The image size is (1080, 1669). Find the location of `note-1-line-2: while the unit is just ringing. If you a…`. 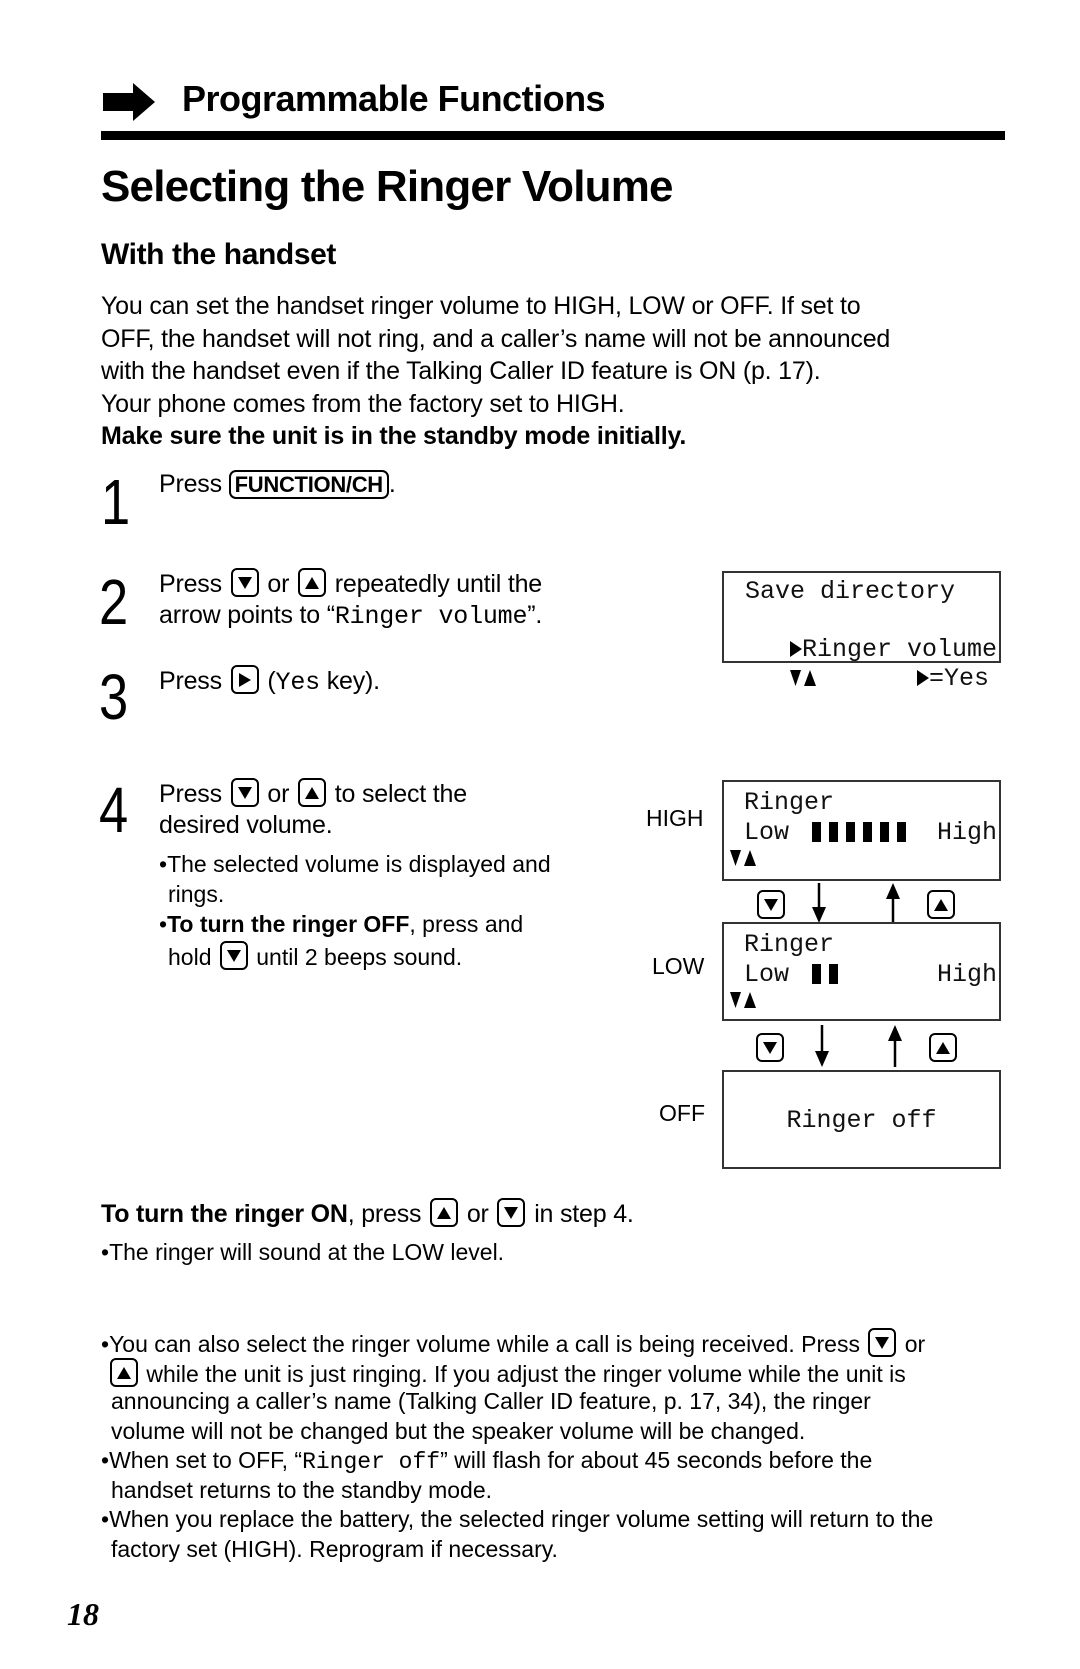

note-1-line-2: while the unit is just ringing. If you a… is located at coordinates (508, 1373).